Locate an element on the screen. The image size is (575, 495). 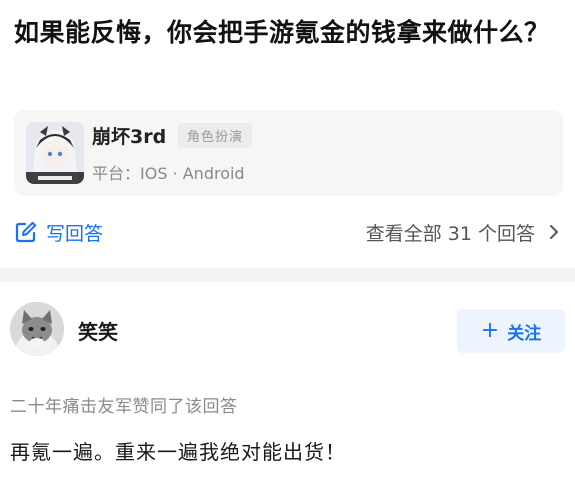
game-name: 崩坏3rd is located at coordinates (129, 135).